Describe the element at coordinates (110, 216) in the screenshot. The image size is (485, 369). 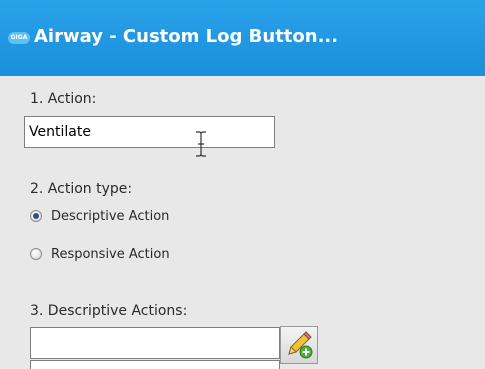
I see `radio-label-descriptive: Descriptive Action` at that location.